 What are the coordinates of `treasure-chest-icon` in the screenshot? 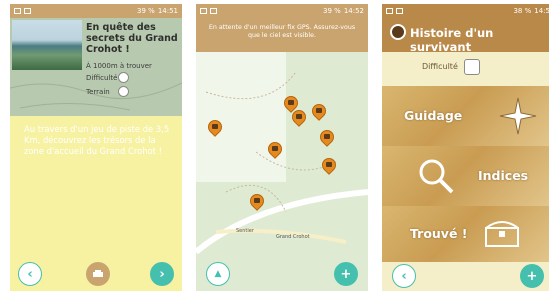 It's located at (502, 234).